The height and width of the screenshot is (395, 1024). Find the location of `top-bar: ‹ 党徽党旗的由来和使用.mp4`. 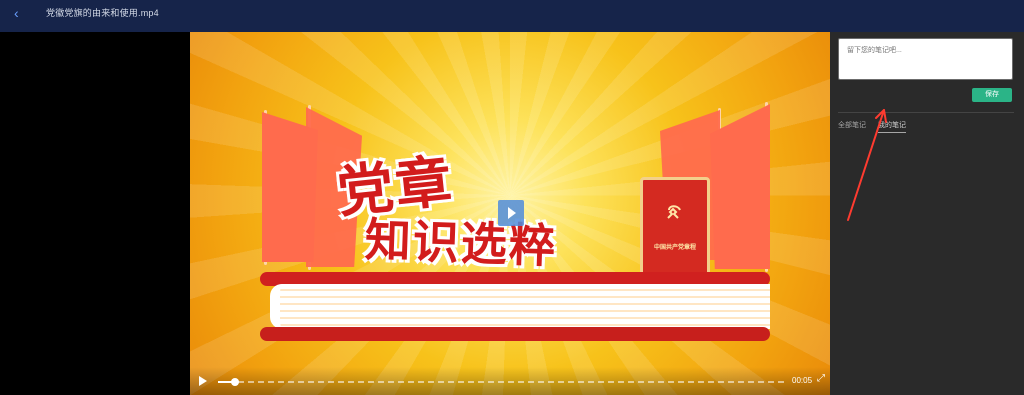

top-bar: ‹ 党徽党旗的由来和使用.mp4 is located at coordinates (512, 16).